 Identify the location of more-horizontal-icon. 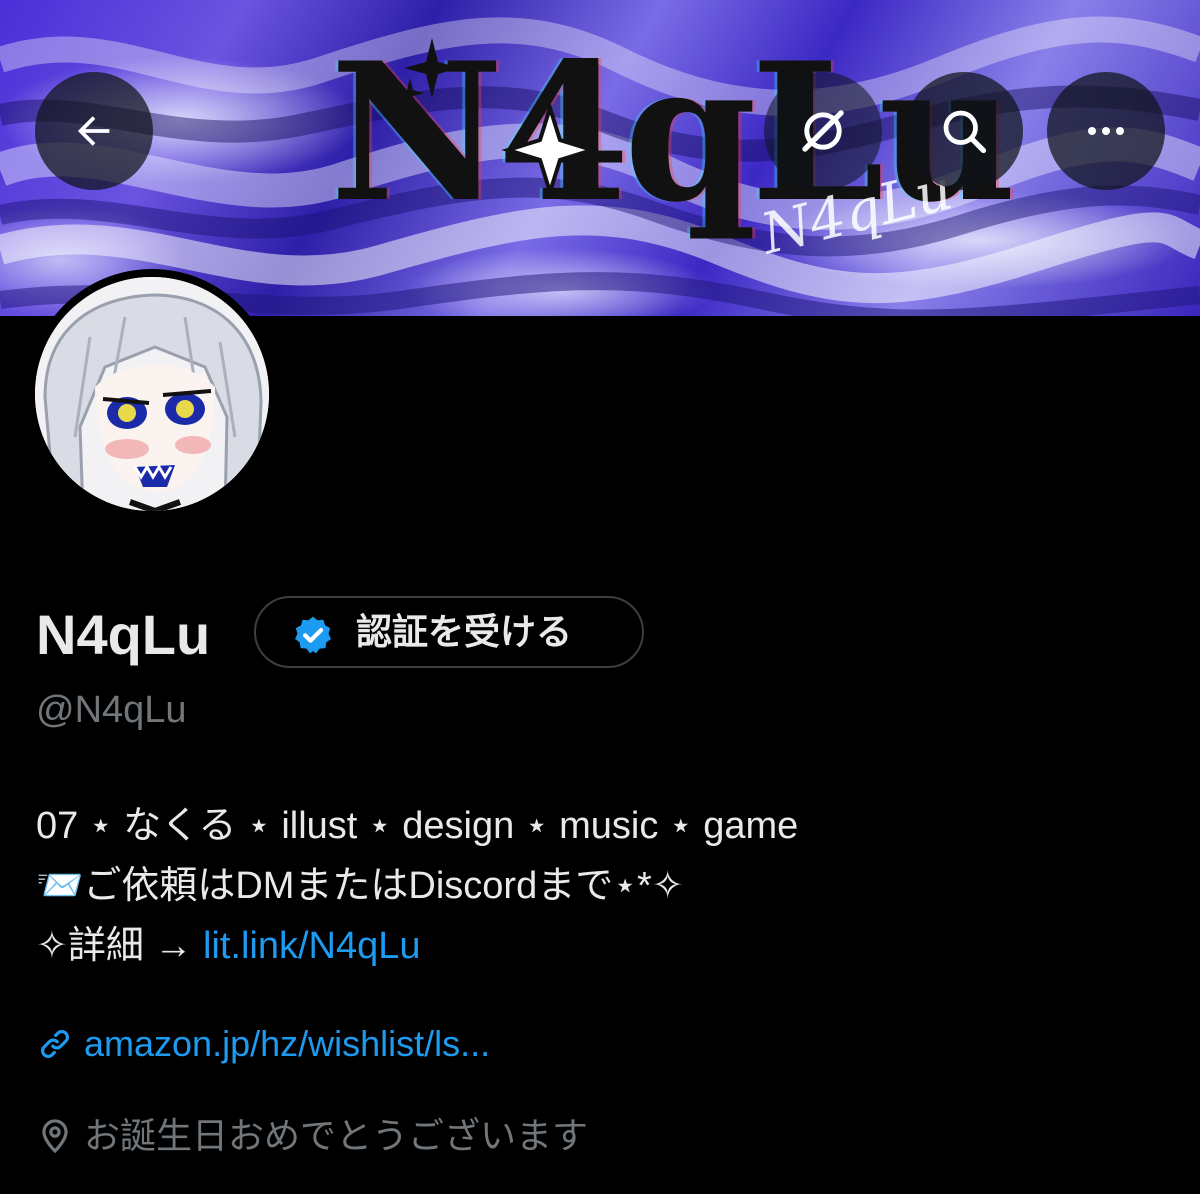
(1106, 131).